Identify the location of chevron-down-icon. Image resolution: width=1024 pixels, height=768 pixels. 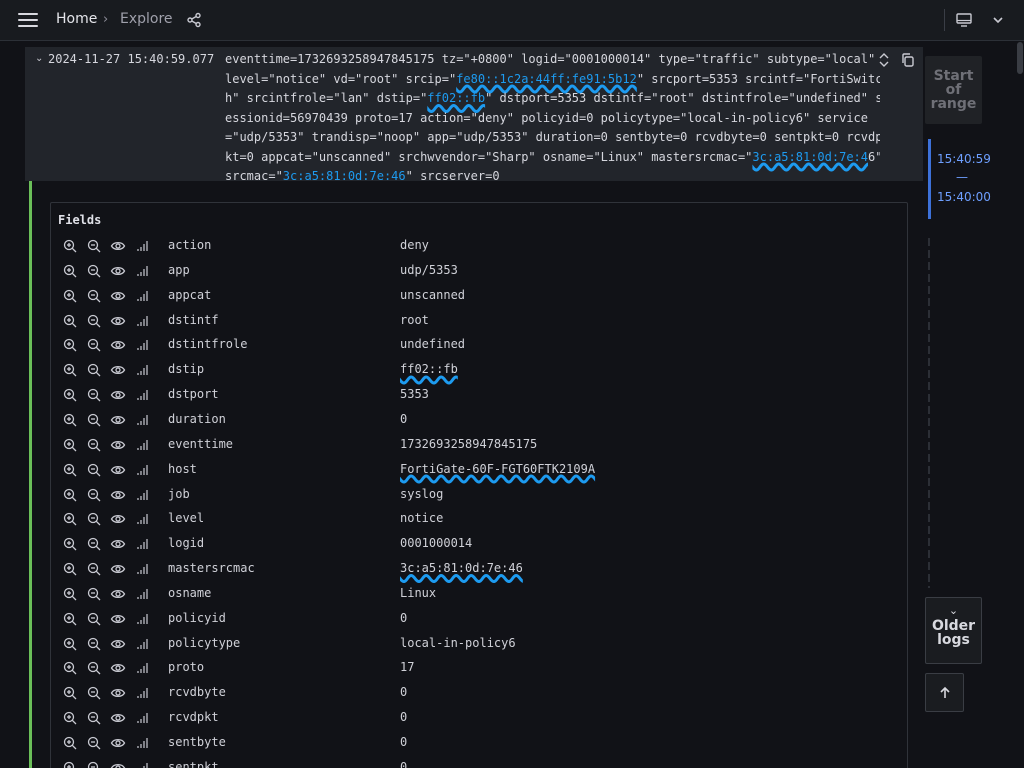
(998, 20).